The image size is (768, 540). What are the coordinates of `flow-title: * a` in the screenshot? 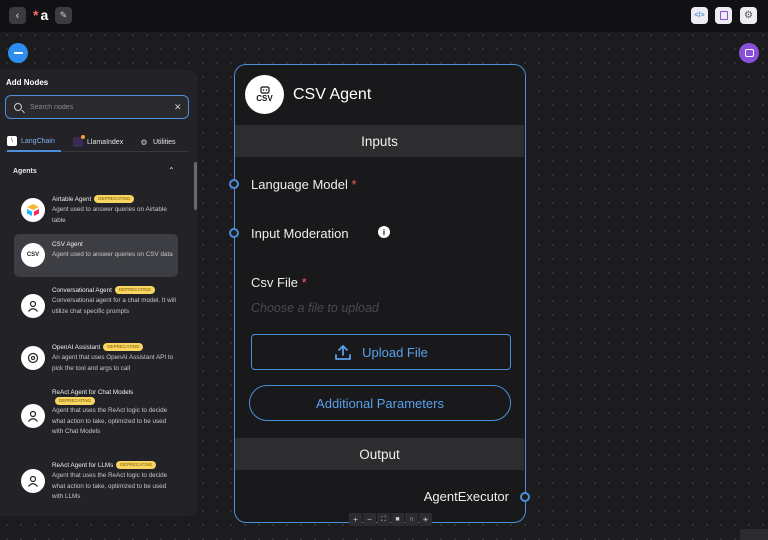 It's located at (40, 15).